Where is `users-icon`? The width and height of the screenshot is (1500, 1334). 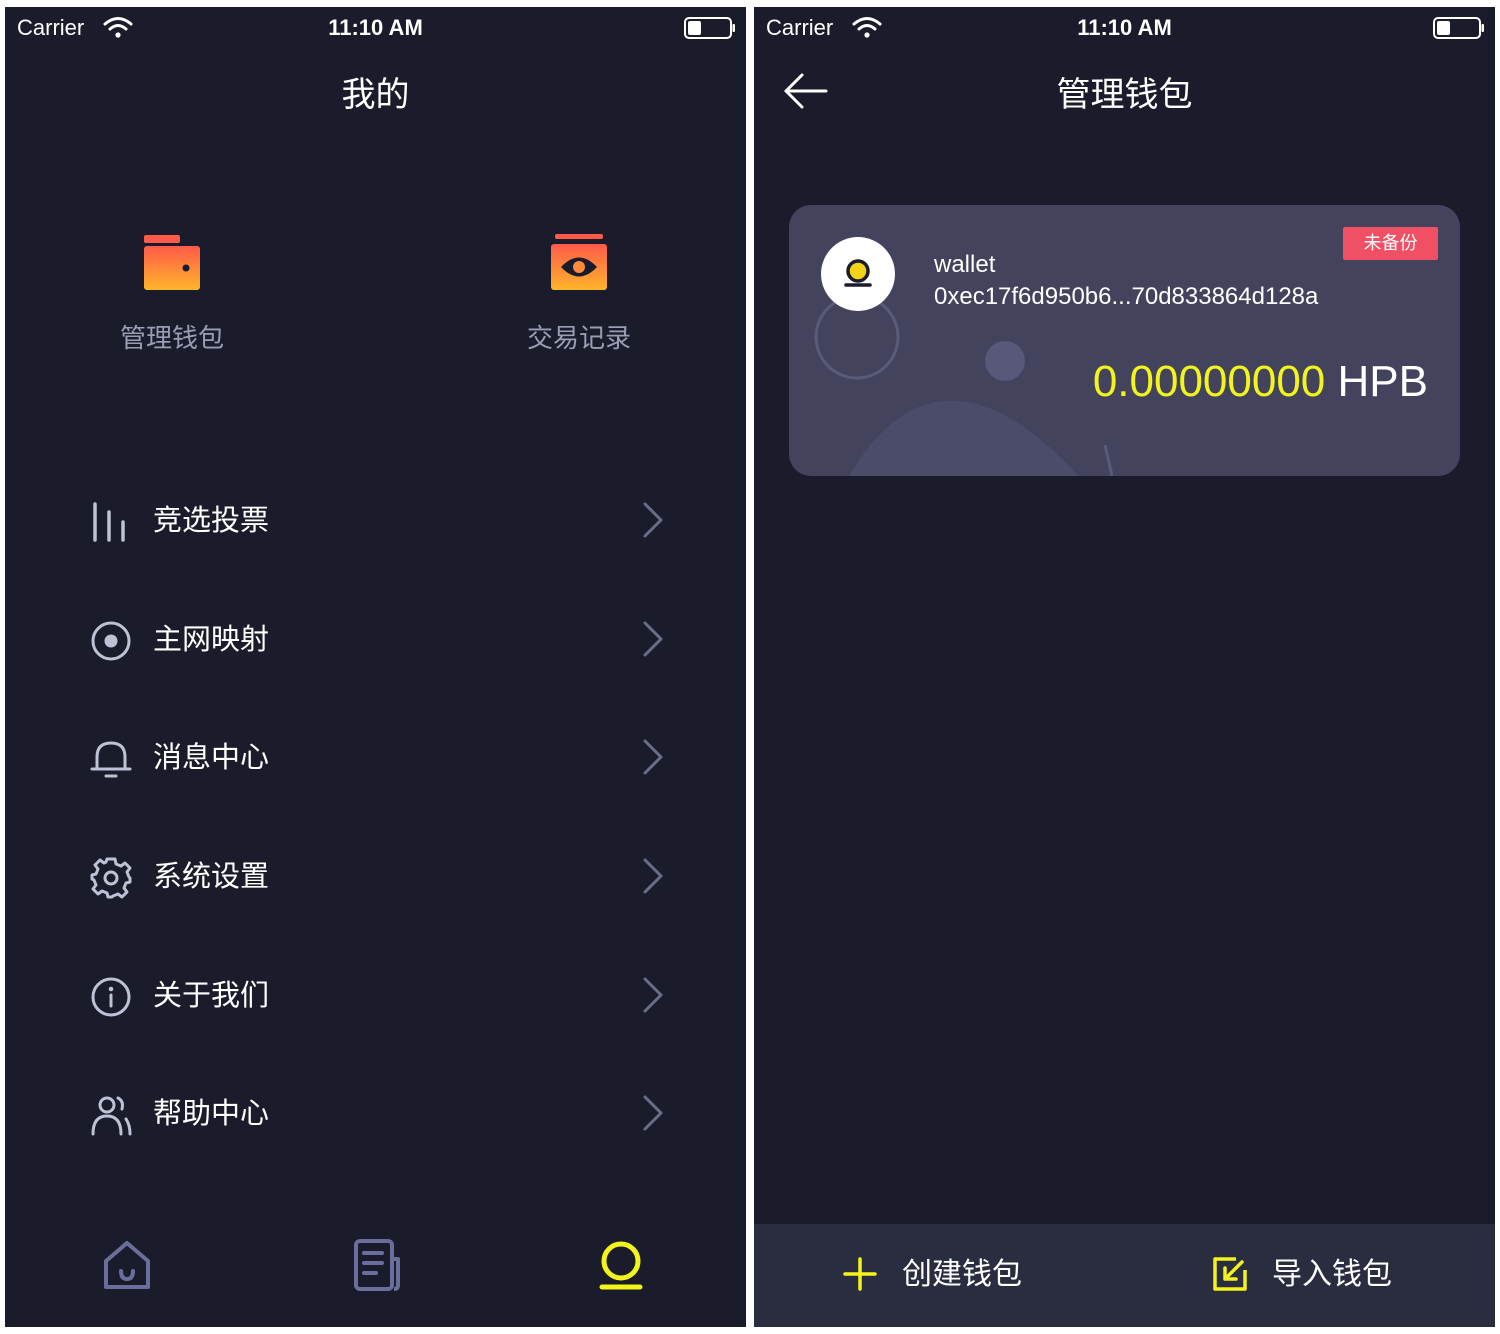
users-icon is located at coordinates (111, 1116).